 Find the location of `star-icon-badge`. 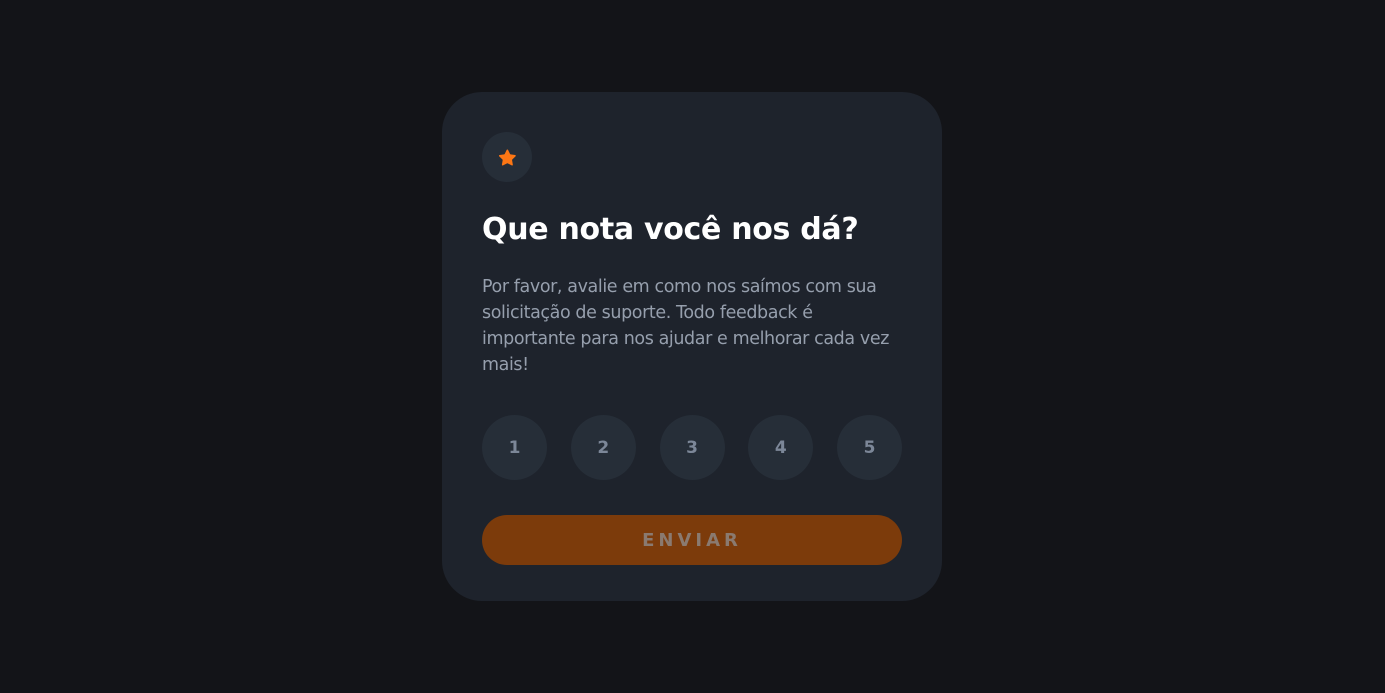

star-icon-badge is located at coordinates (507, 157).